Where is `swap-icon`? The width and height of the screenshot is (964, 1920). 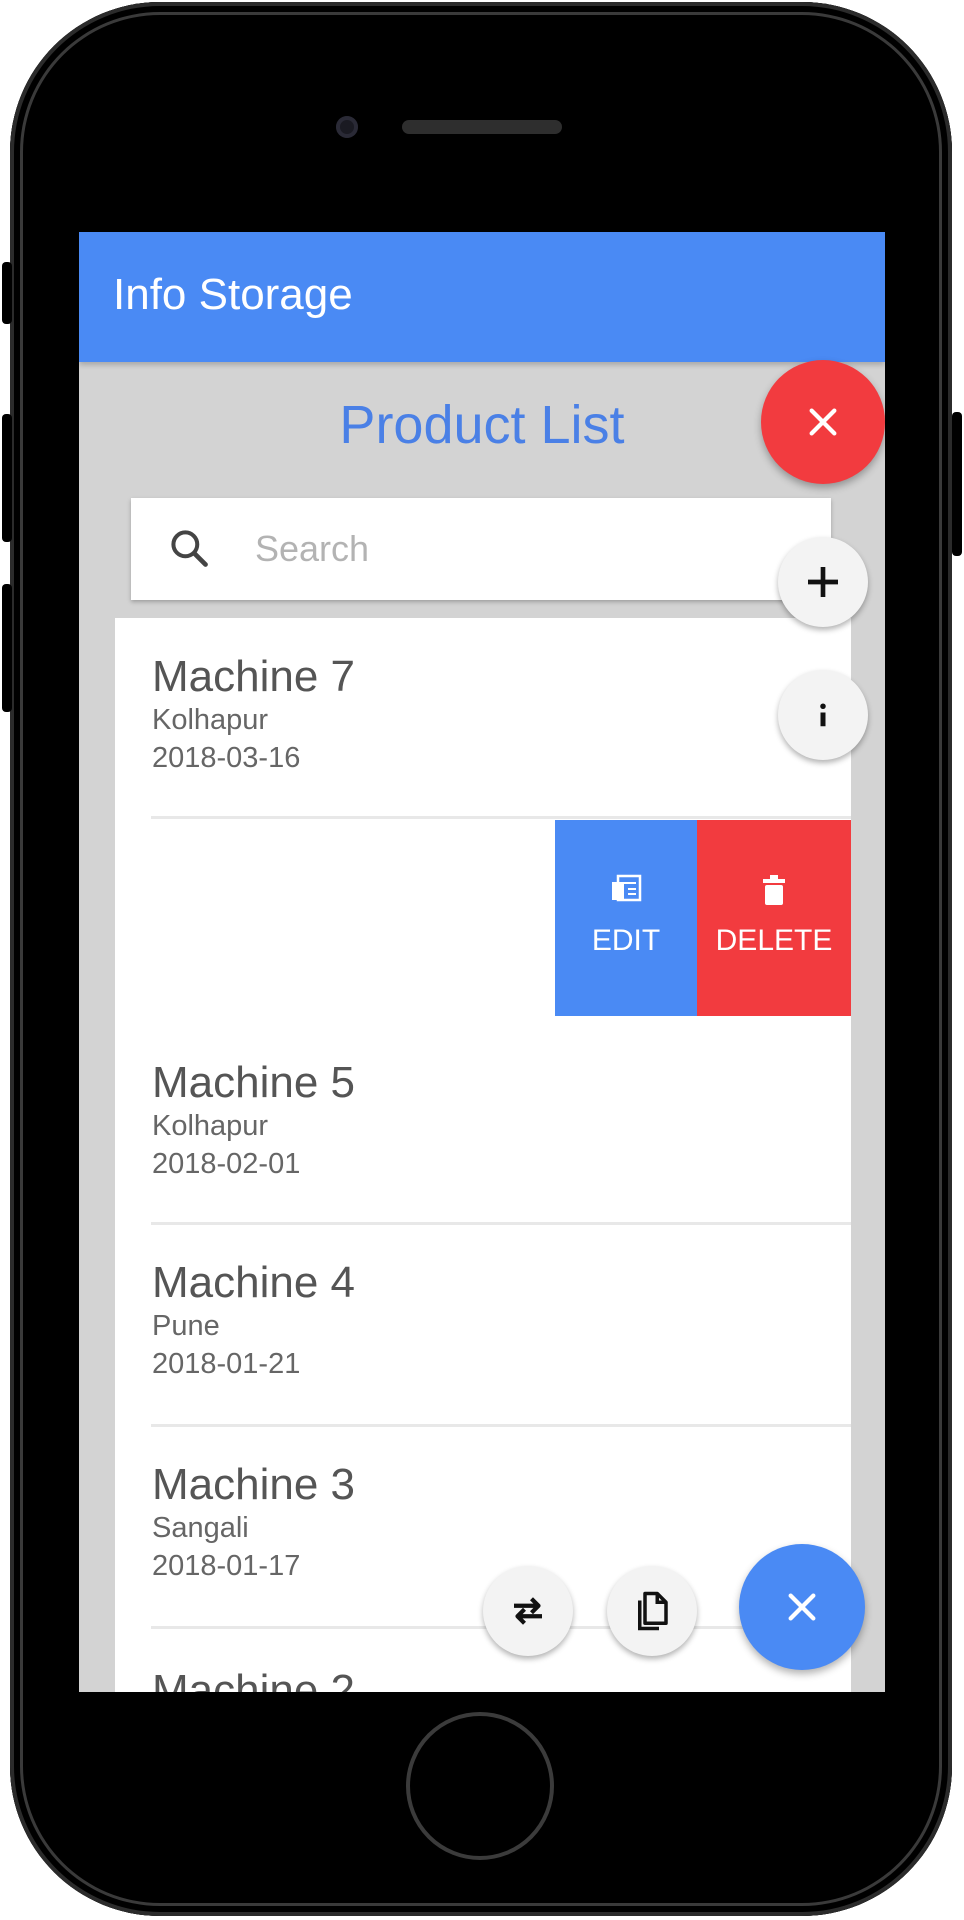 swap-icon is located at coordinates (528, 1611).